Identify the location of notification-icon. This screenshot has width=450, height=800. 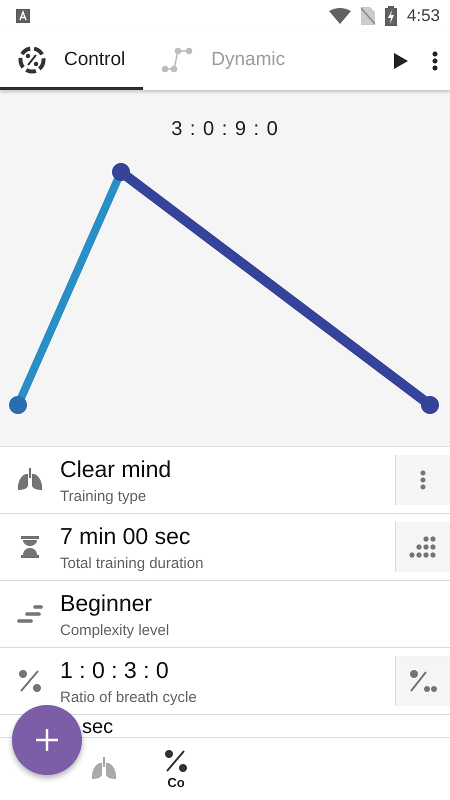
(23, 16).